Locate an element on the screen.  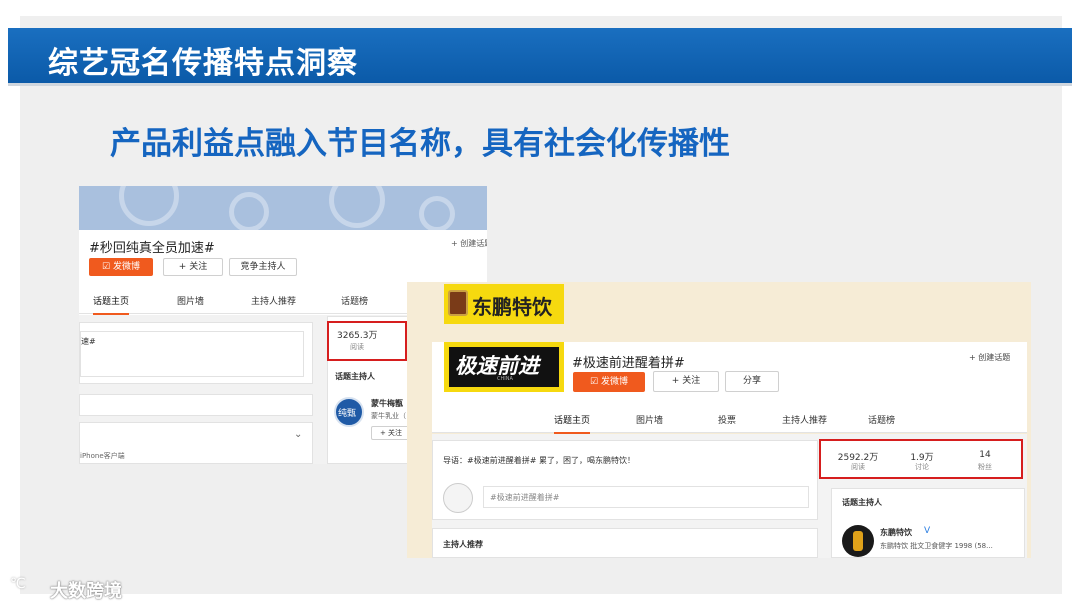
post-input: 速# is located at coordinates (192, 354).